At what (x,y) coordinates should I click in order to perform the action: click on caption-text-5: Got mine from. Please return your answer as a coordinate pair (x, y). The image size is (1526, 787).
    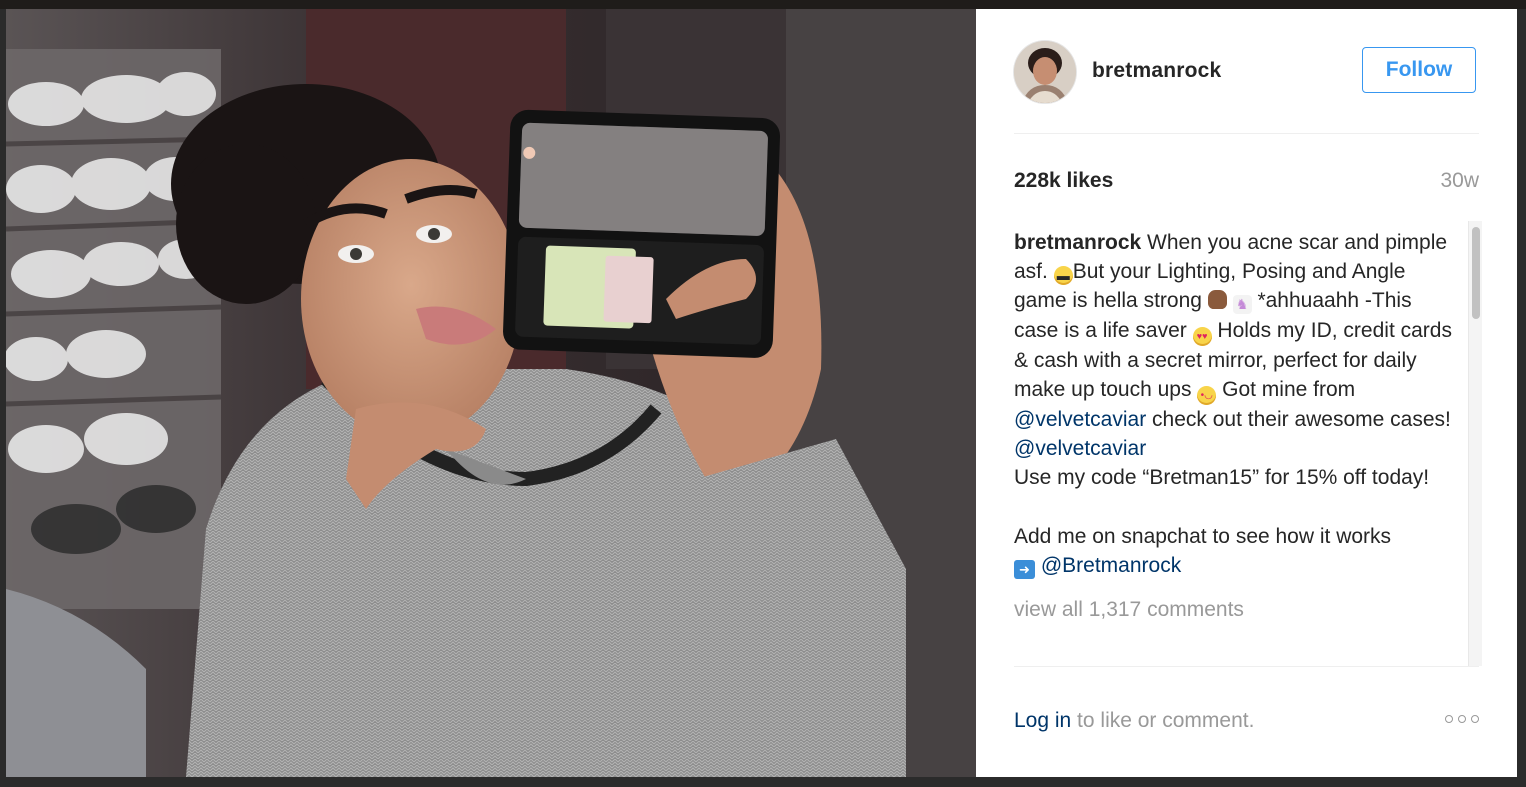
    Looking at the image, I should click on (1286, 389).